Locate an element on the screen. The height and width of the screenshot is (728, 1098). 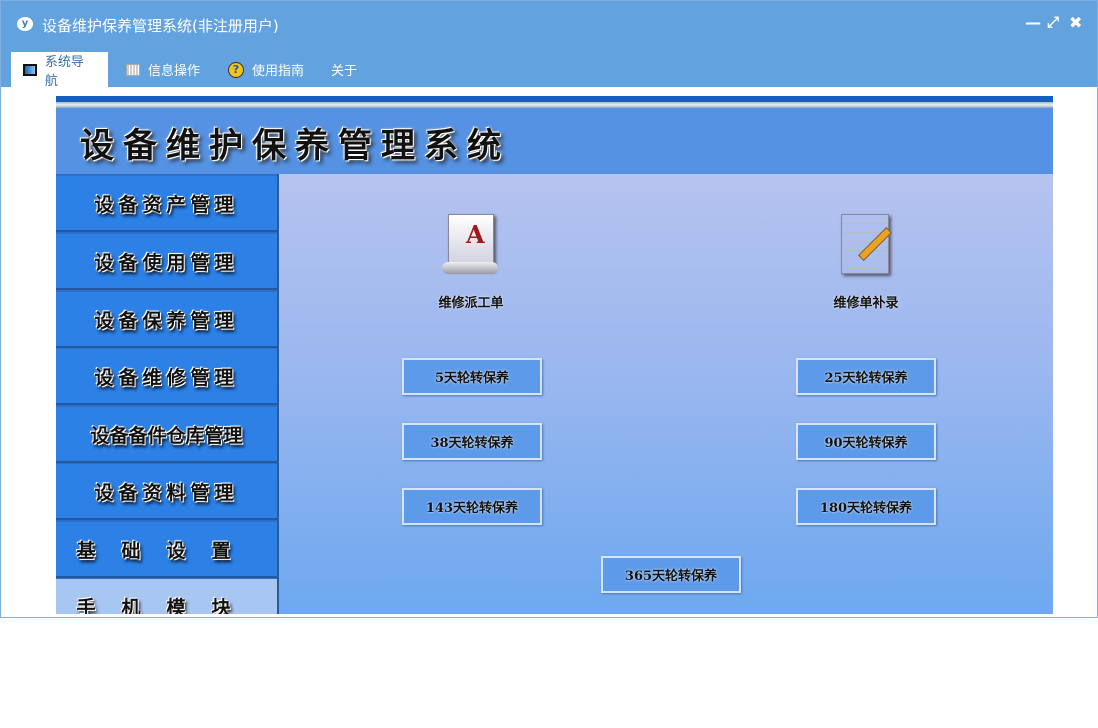
document-a-icon: A is located at coordinates (471, 246).